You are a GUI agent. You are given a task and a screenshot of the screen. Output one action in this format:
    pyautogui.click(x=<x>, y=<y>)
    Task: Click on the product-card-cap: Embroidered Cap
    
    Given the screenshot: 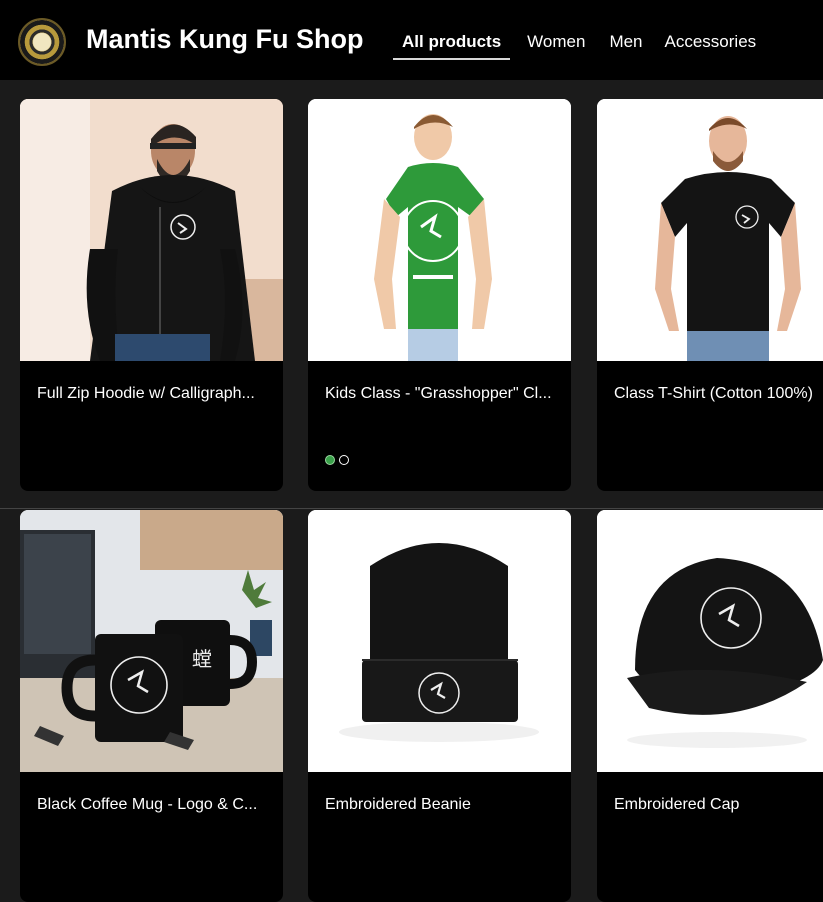 What is the action you would take?
    pyautogui.click(x=710, y=706)
    